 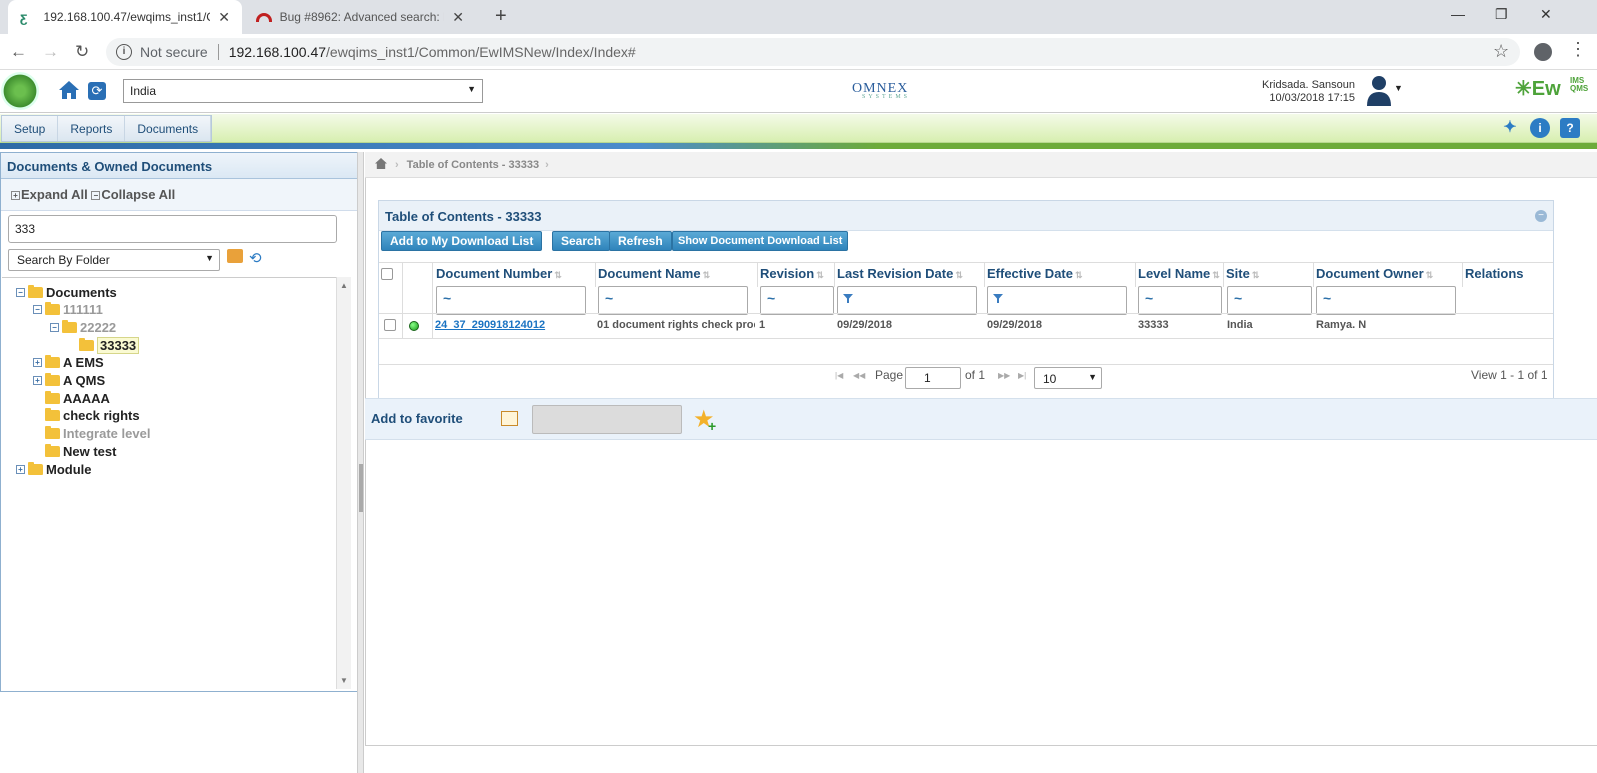 I want to click on user-menu-chevron-icon: ▼, so click(x=1398, y=88).